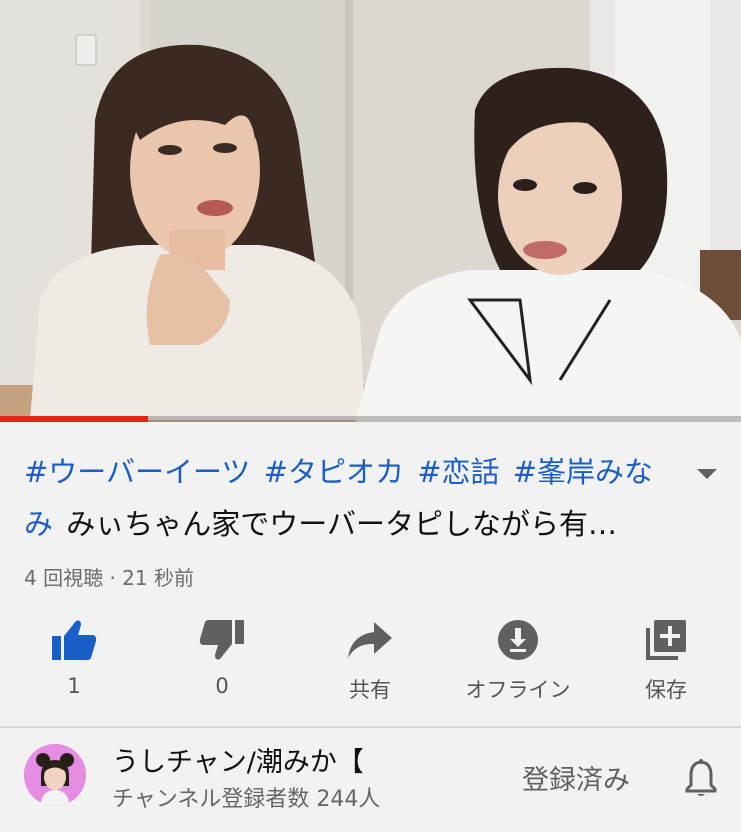 The image size is (741, 832). Describe the element at coordinates (137, 472) in the screenshot. I see `hashtag-link: #ウーバーイーツ` at that location.